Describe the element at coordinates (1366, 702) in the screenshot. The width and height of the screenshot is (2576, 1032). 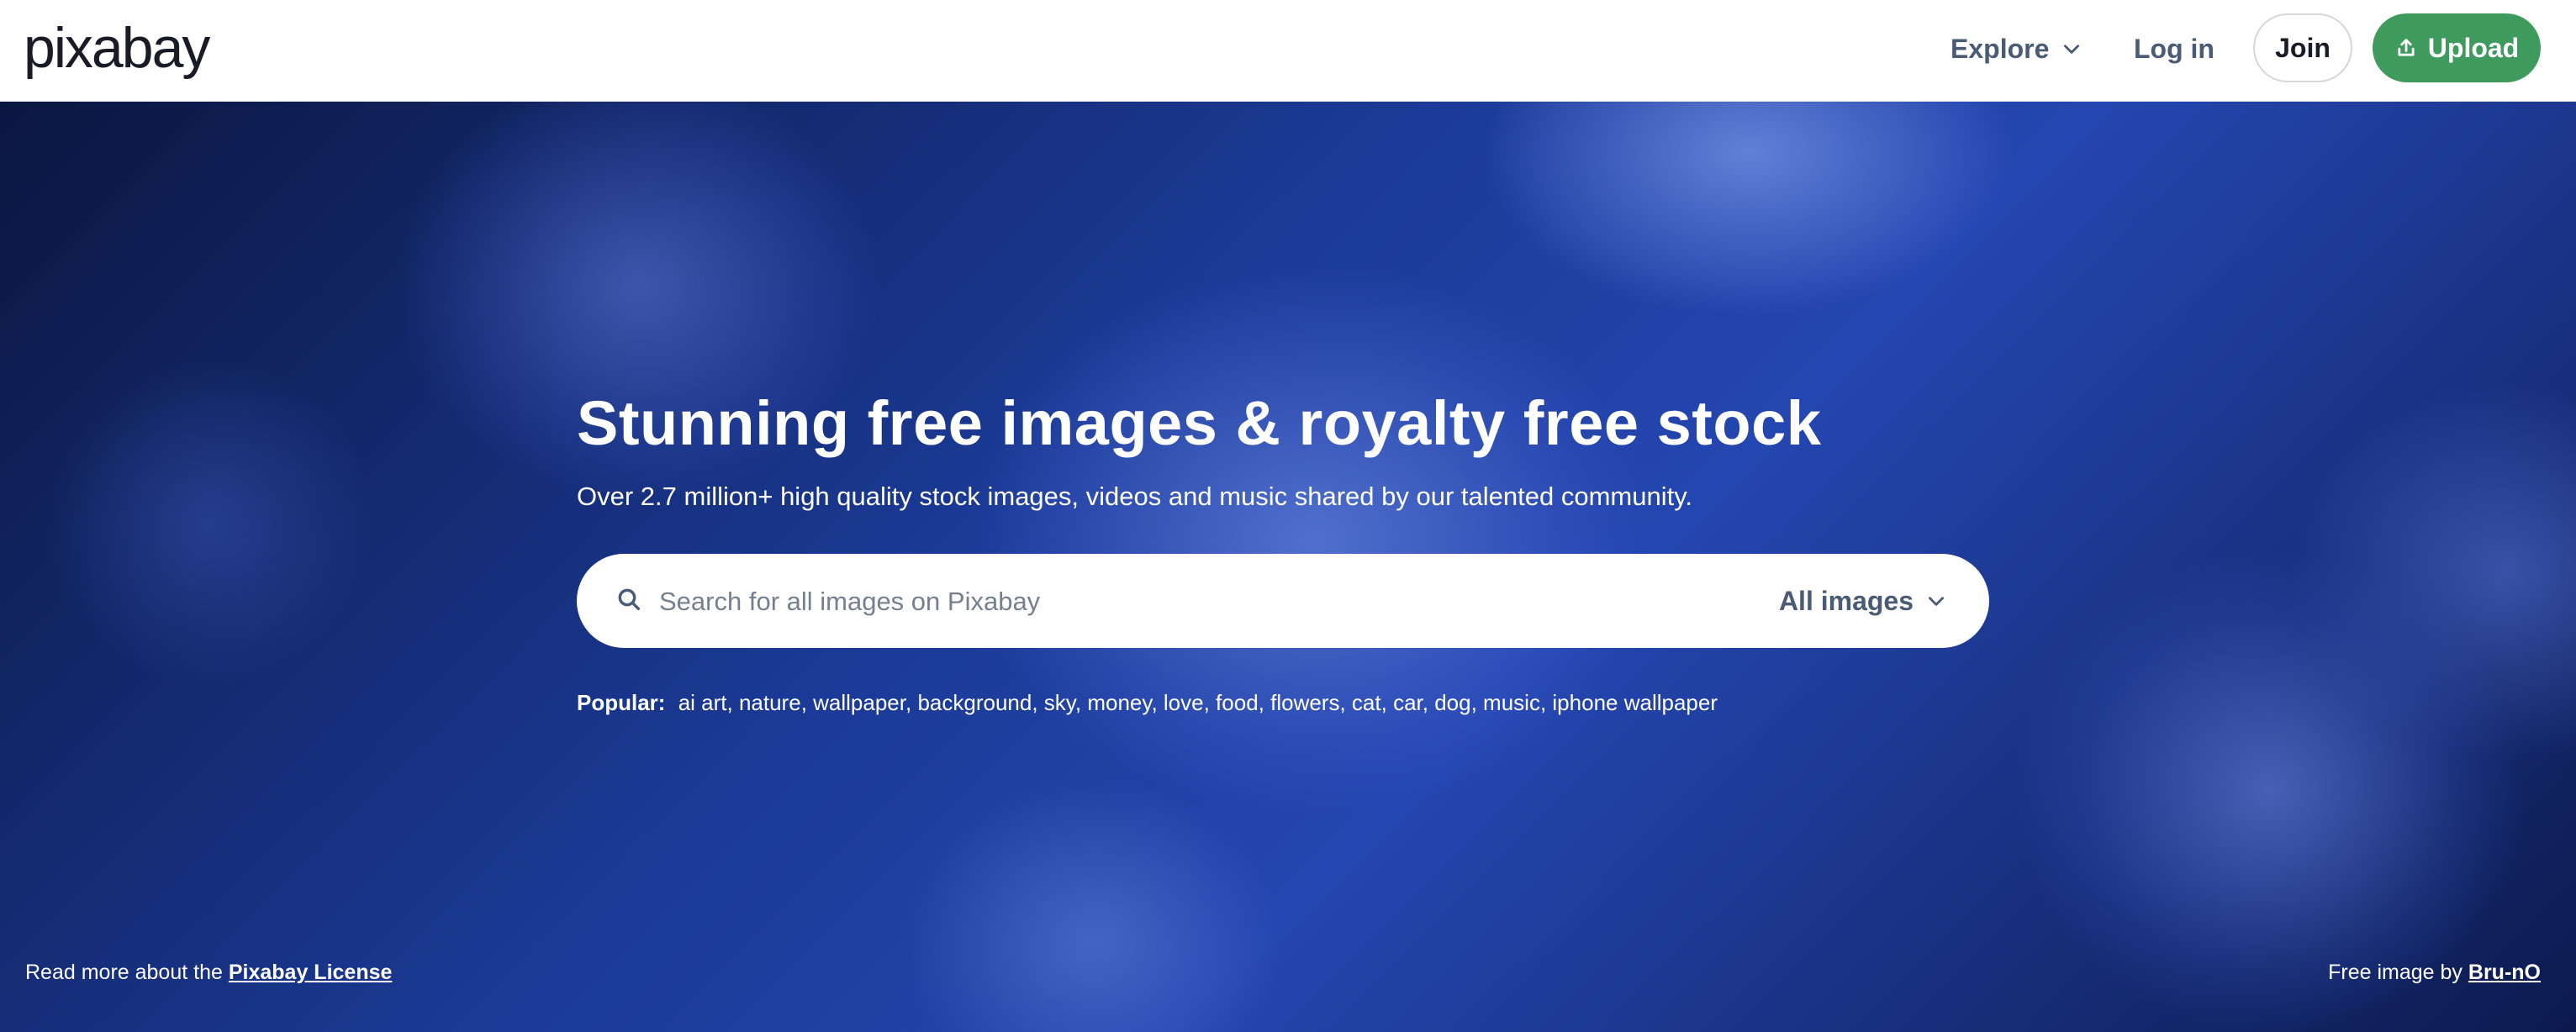
I see `popular-tag: cat` at that location.